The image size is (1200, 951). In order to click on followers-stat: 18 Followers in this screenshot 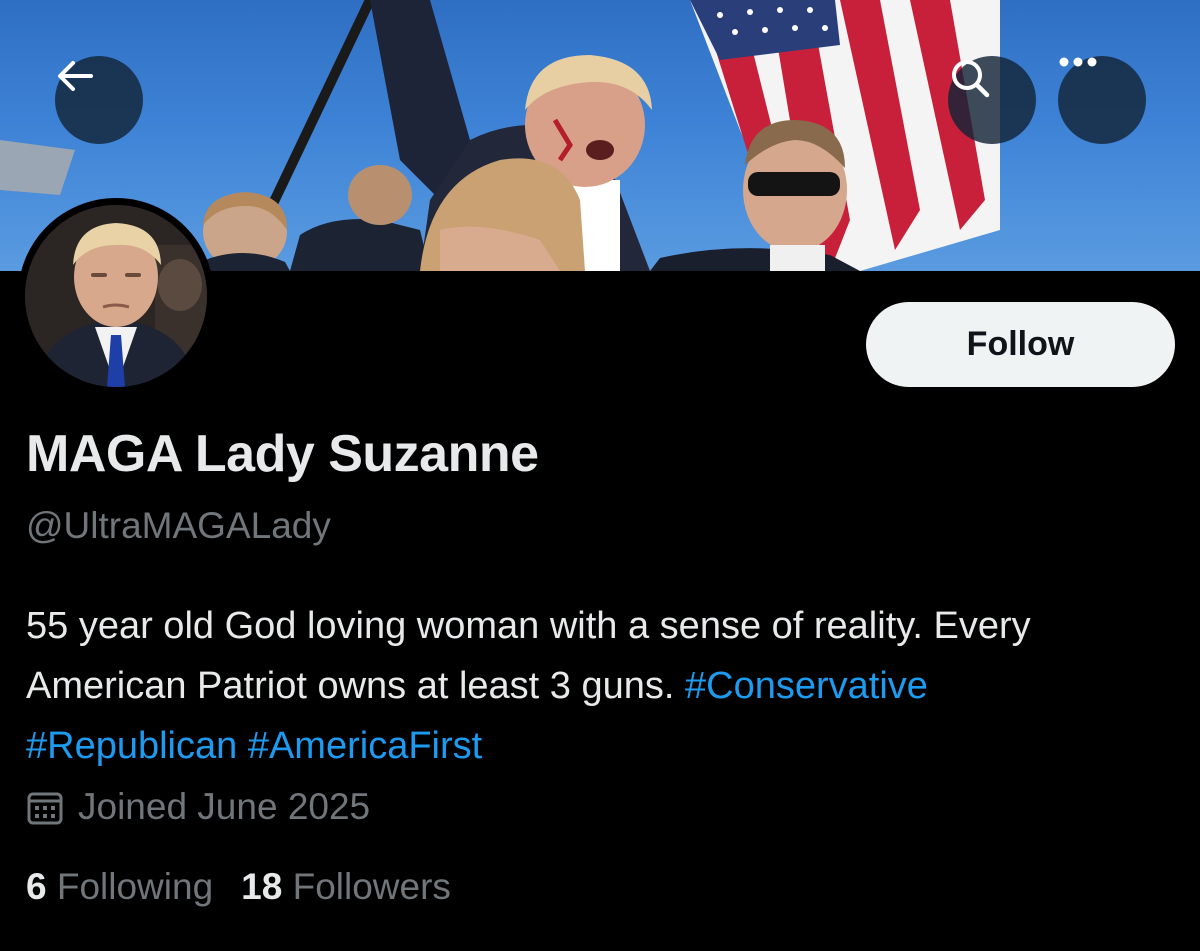, I will do `click(346, 887)`.